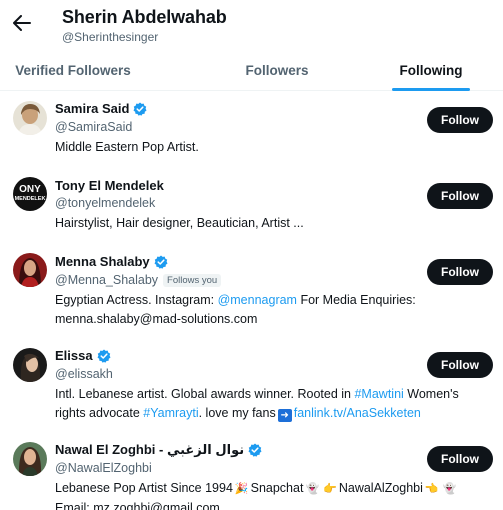  What do you see at coordinates (237, 413) in the screenshot?
I see `bio-text: . love my fans` at bounding box center [237, 413].